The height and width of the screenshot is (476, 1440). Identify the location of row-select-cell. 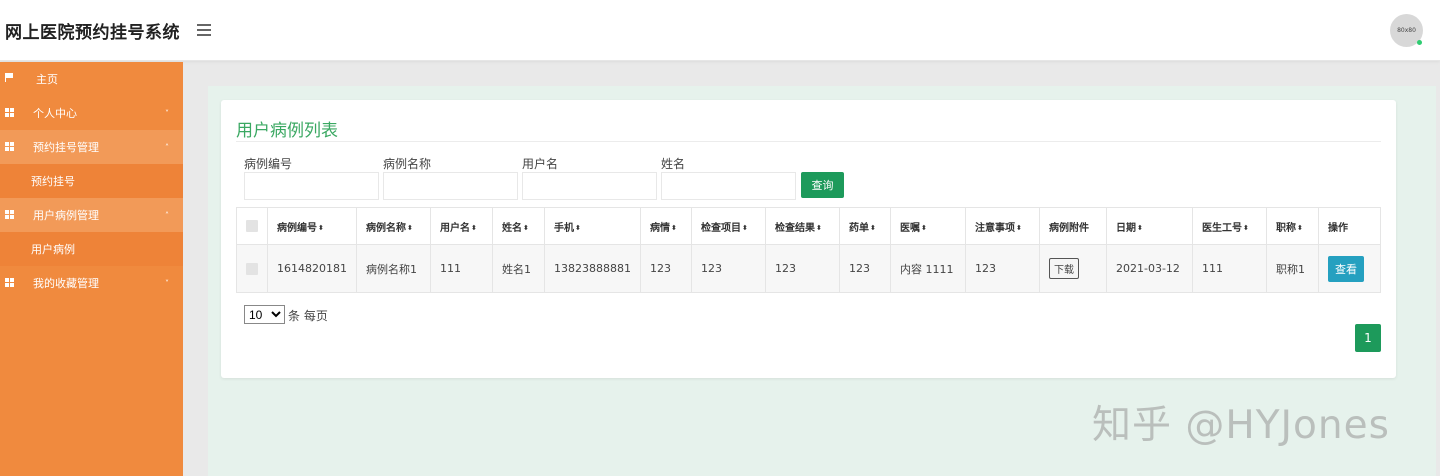
(252, 268).